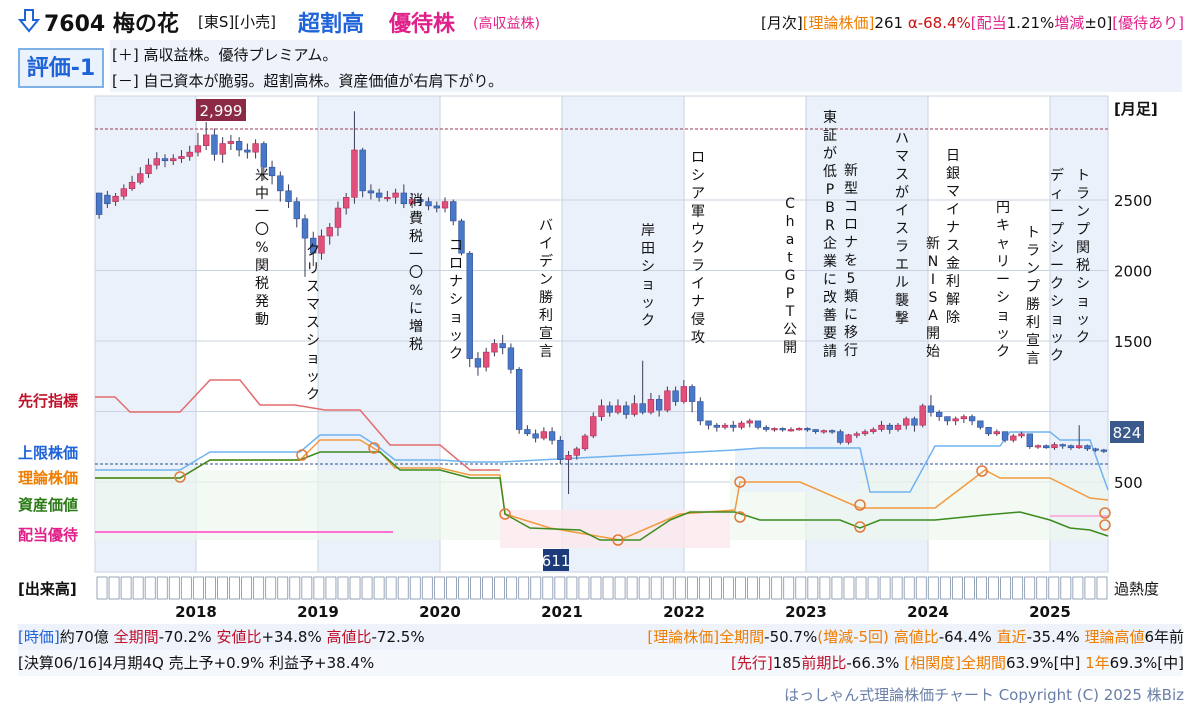  I want to click on leading-prev-value: -66.3%, so click(873, 663).